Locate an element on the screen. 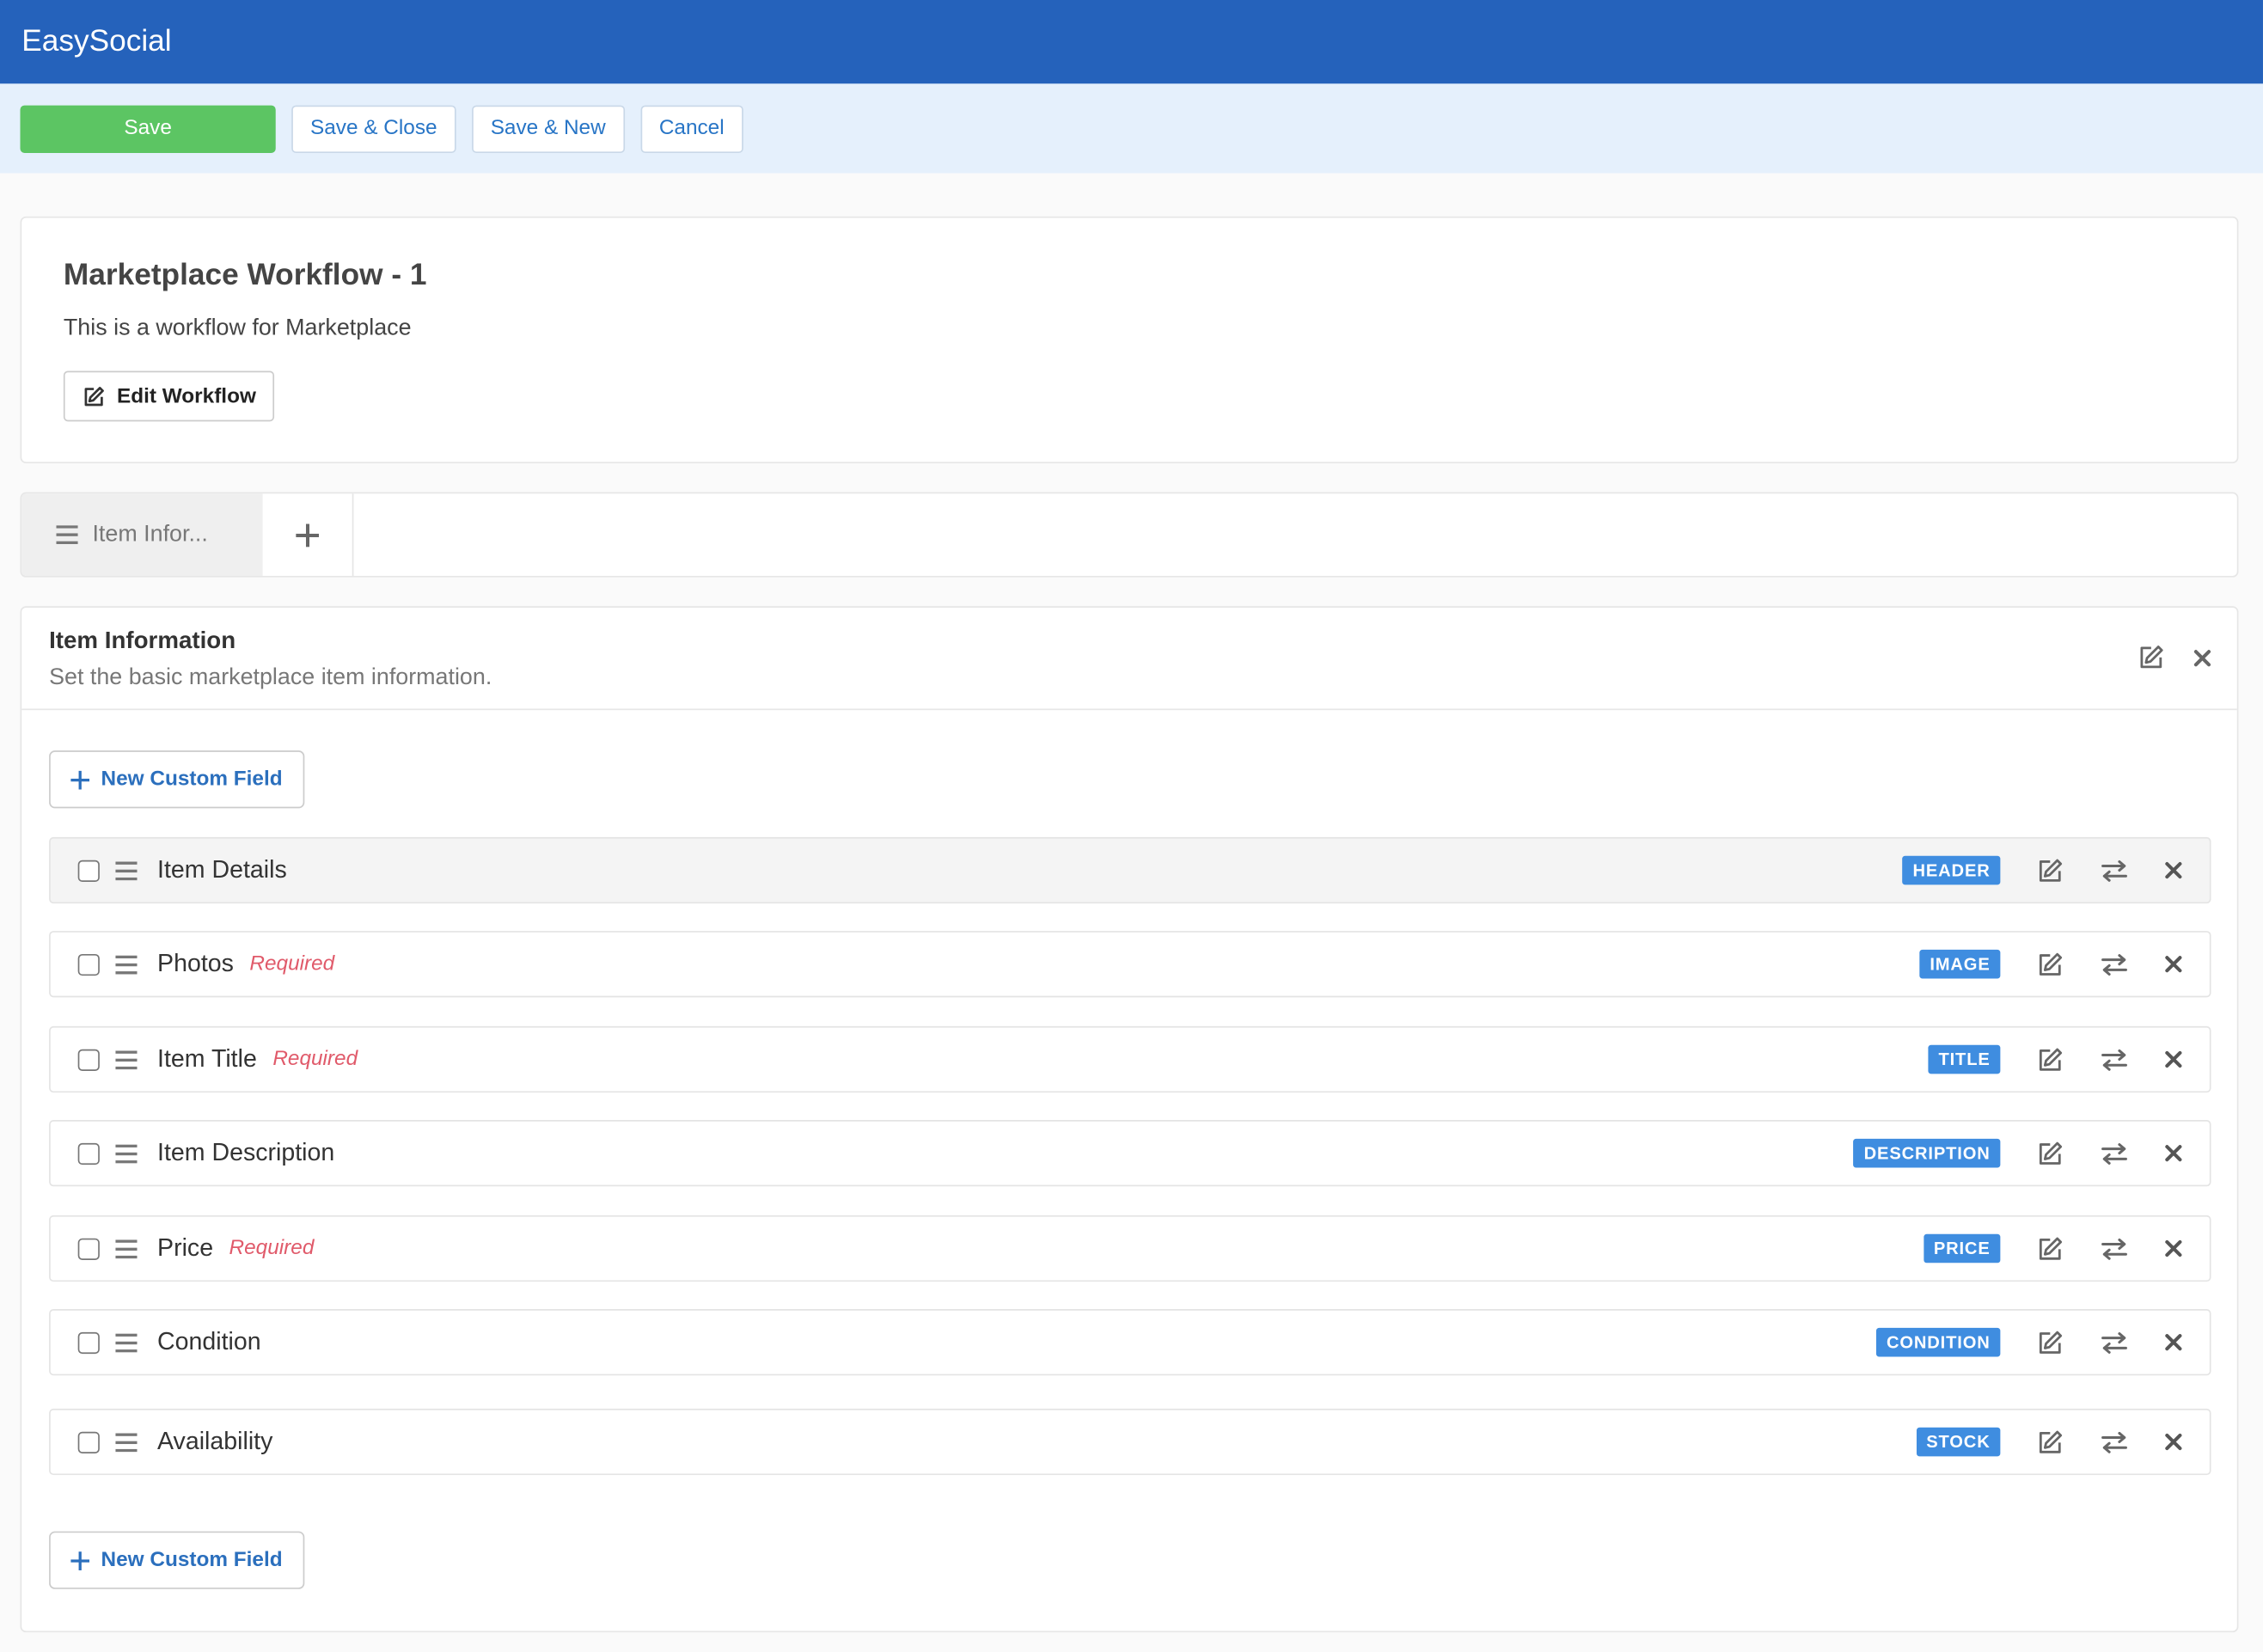 The image size is (2263, 1652). field-type-badge: HEADER is located at coordinates (1951, 870).